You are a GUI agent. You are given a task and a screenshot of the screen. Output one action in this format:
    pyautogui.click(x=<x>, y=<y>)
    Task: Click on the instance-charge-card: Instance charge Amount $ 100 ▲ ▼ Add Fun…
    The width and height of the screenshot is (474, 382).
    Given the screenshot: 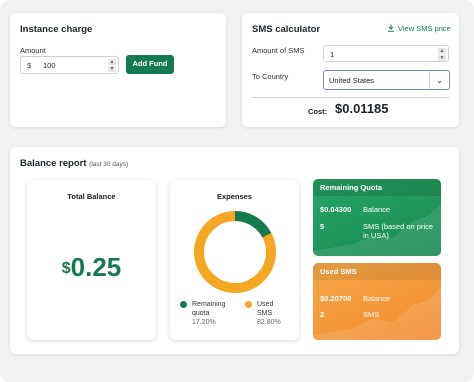 What is the action you would take?
    pyautogui.click(x=118, y=70)
    